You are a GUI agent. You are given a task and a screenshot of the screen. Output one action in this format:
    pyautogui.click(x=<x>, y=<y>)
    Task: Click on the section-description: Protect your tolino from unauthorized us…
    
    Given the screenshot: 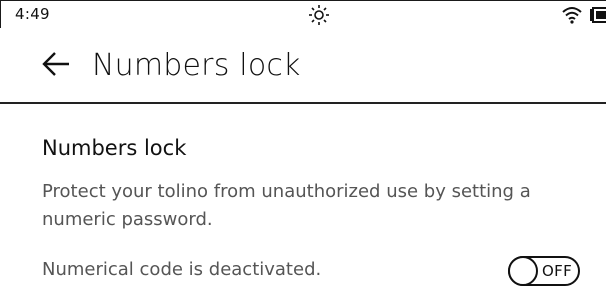 What is the action you would take?
    pyautogui.click(x=286, y=205)
    